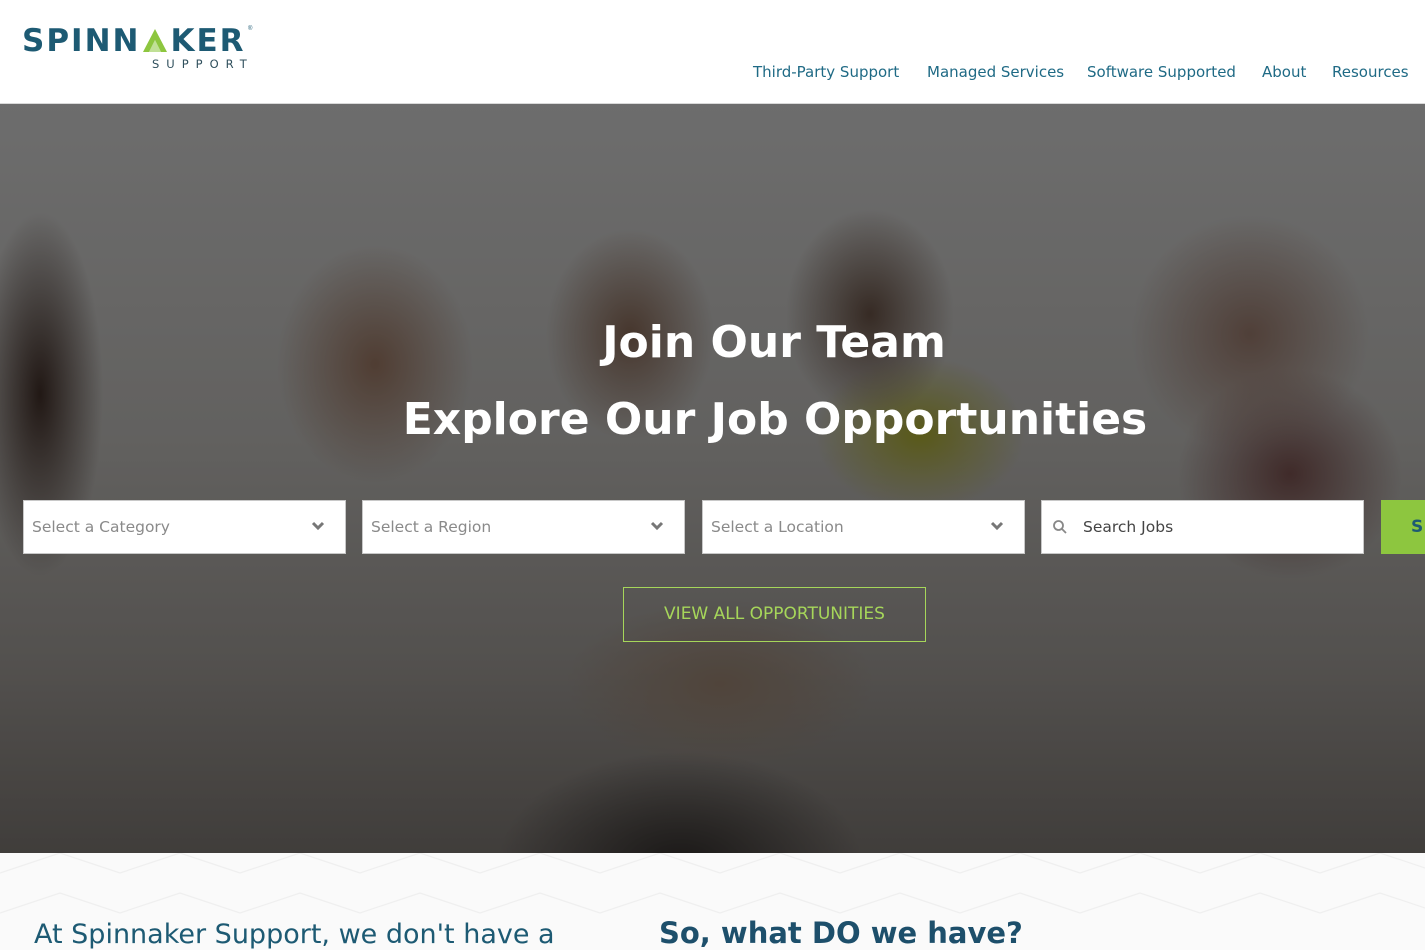  I want to click on hero-title: Join Our Team, so click(774, 342).